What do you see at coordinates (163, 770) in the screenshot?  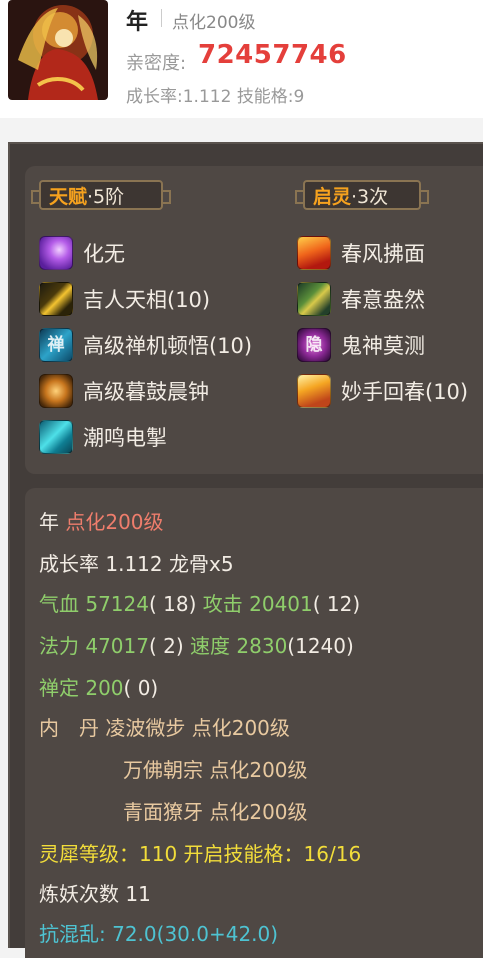 I see `inner-core-name: 万佛朝宗` at bounding box center [163, 770].